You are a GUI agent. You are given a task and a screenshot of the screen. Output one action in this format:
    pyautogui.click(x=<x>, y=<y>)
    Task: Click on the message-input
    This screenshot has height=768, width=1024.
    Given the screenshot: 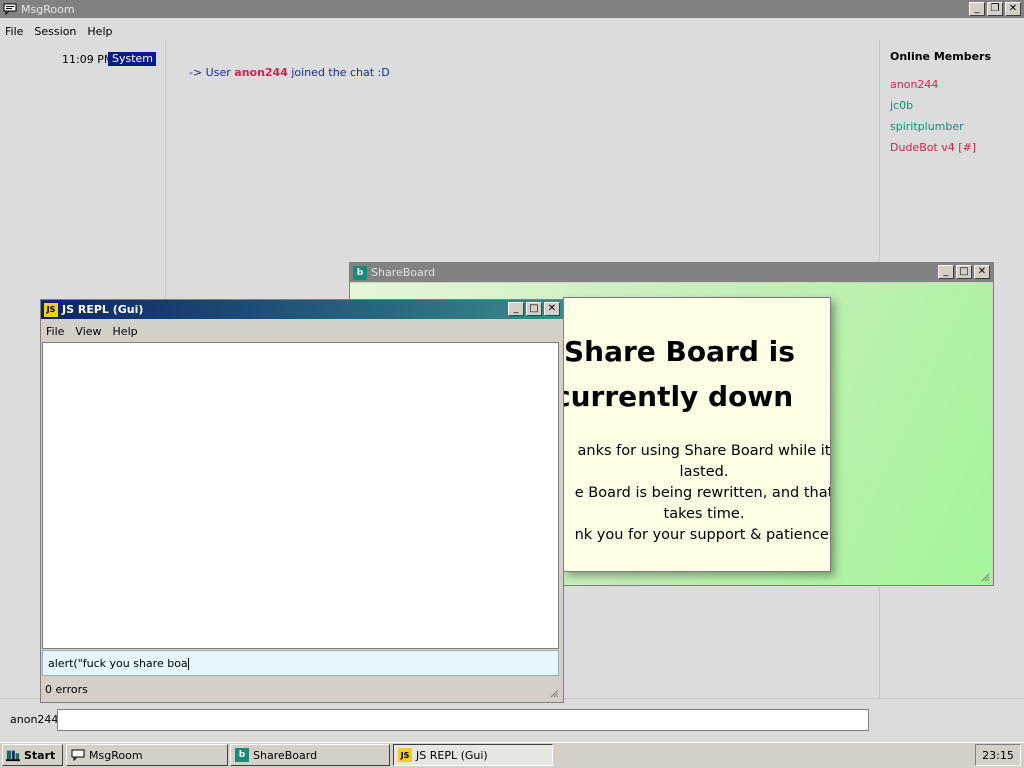 What is the action you would take?
    pyautogui.click(x=463, y=720)
    